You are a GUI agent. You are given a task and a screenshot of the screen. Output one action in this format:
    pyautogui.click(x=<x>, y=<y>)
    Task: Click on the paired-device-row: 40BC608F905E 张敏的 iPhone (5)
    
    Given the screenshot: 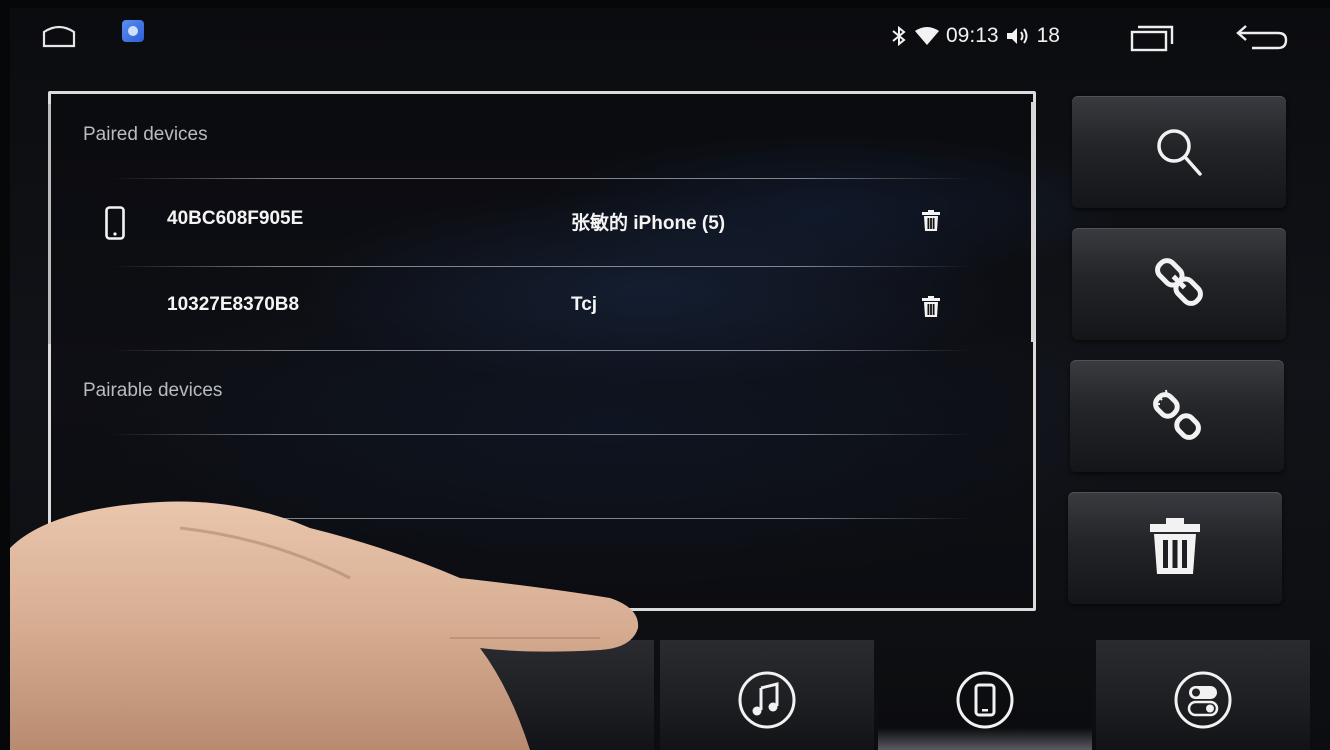 What is the action you would take?
    pyautogui.click(x=542, y=224)
    